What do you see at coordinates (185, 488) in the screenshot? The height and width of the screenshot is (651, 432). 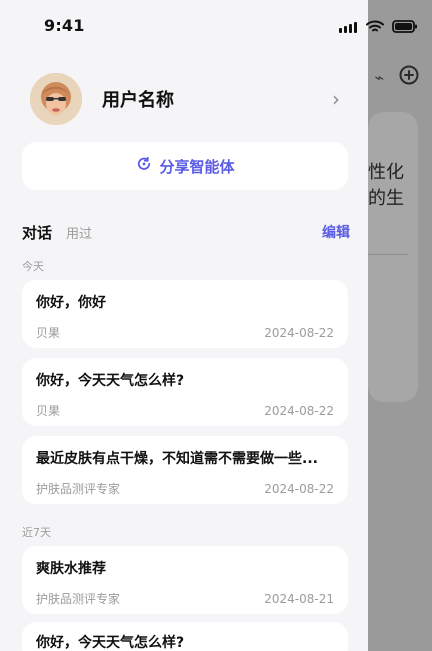 I see `conversation-meta: 护肤品测评专家 2024-08-22` at bounding box center [185, 488].